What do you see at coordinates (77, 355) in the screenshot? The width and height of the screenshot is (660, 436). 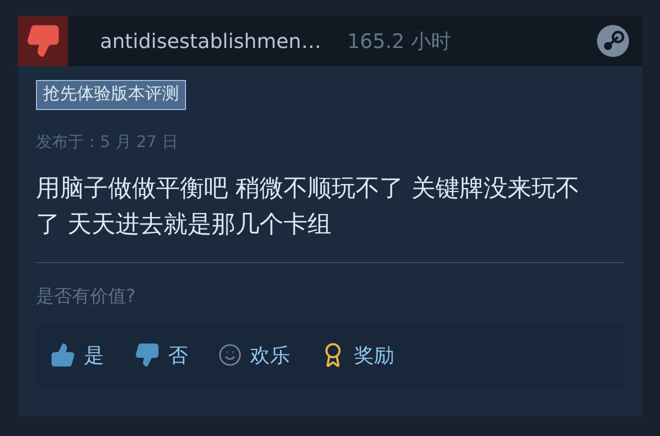 I see `vote-button: 是` at bounding box center [77, 355].